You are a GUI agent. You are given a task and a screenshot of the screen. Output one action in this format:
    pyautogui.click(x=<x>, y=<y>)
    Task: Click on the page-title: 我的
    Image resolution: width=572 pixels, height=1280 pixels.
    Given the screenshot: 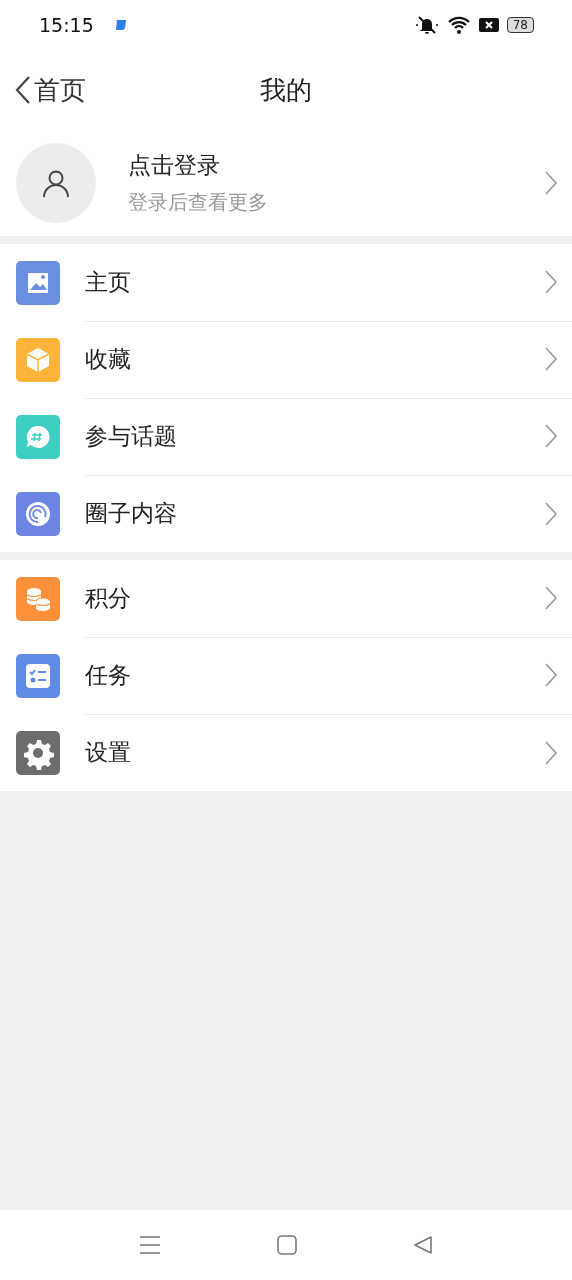 What is the action you would take?
    pyautogui.click(x=286, y=90)
    